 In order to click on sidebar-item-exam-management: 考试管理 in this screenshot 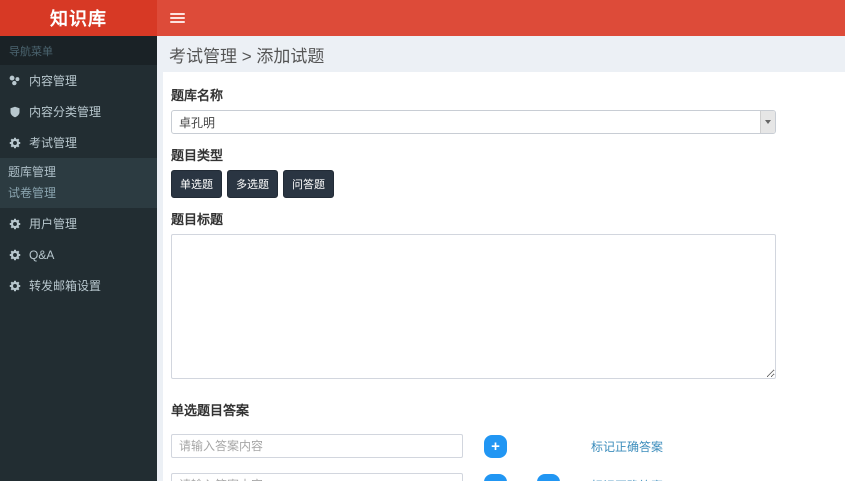, I will do `click(78, 142)`.